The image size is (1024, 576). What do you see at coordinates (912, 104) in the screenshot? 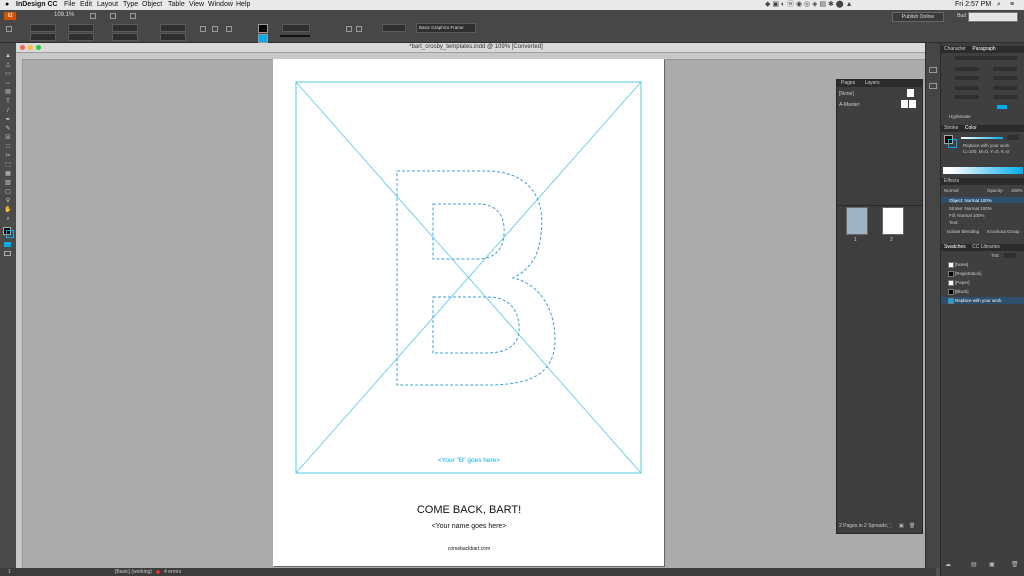
I see `a-master-right-thumb` at bounding box center [912, 104].